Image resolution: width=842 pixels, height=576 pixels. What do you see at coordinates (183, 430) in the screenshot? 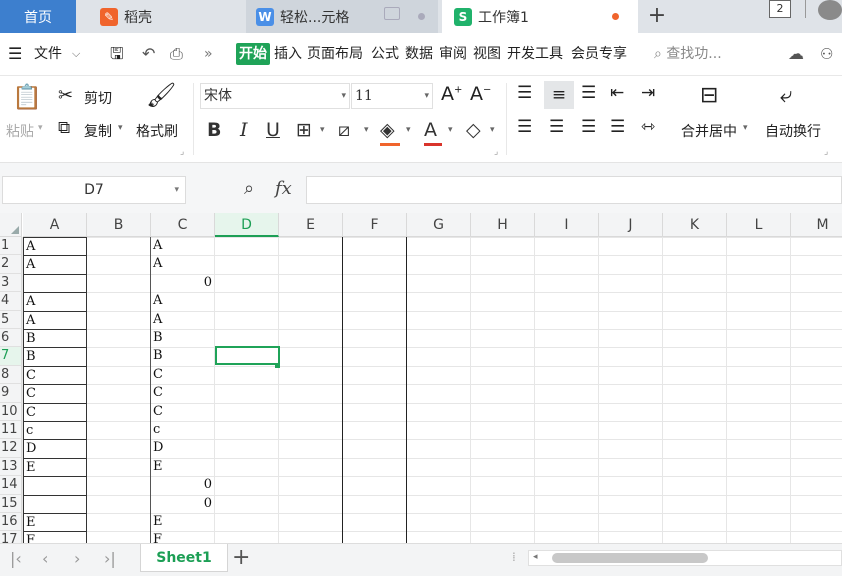
I see `cell-c: c` at bounding box center [183, 430].